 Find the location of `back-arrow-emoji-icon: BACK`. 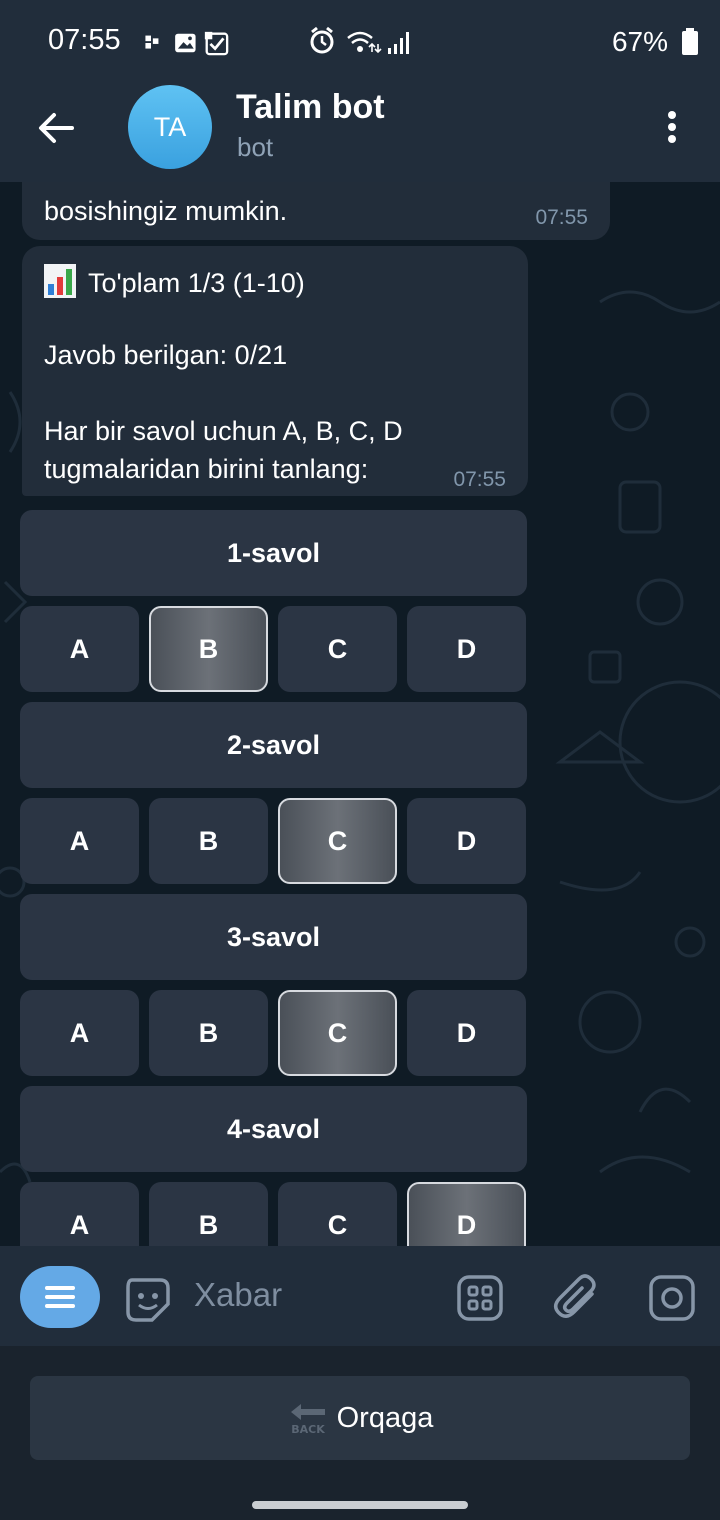

back-arrow-emoji-icon: BACK is located at coordinates (307, 1420).